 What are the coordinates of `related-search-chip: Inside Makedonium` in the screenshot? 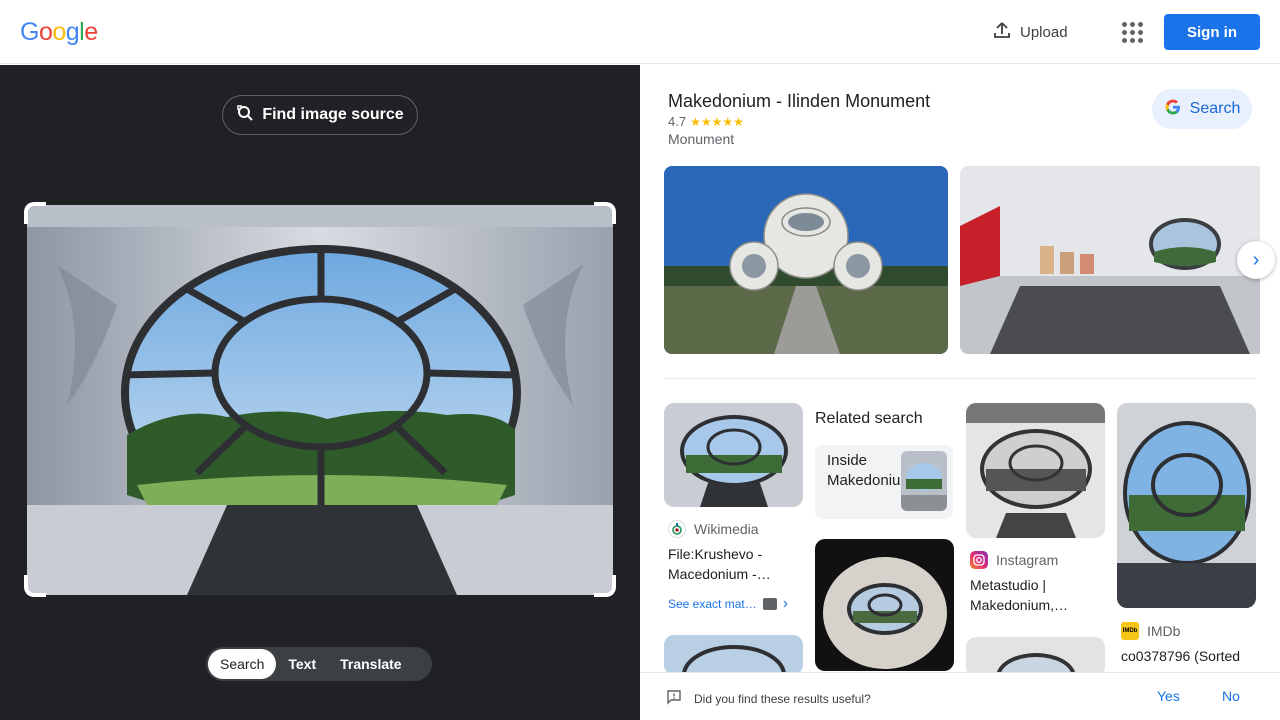 It's located at (884, 482).